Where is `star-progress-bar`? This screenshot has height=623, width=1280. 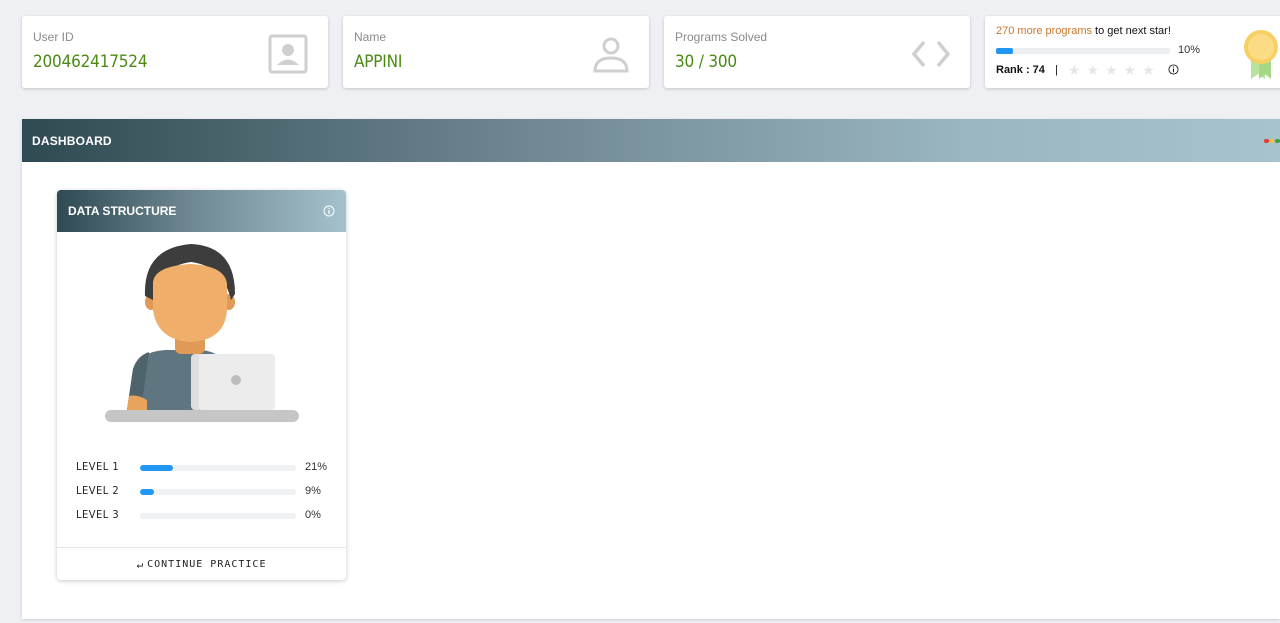 star-progress-bar is located at coordinates (1083, 51).